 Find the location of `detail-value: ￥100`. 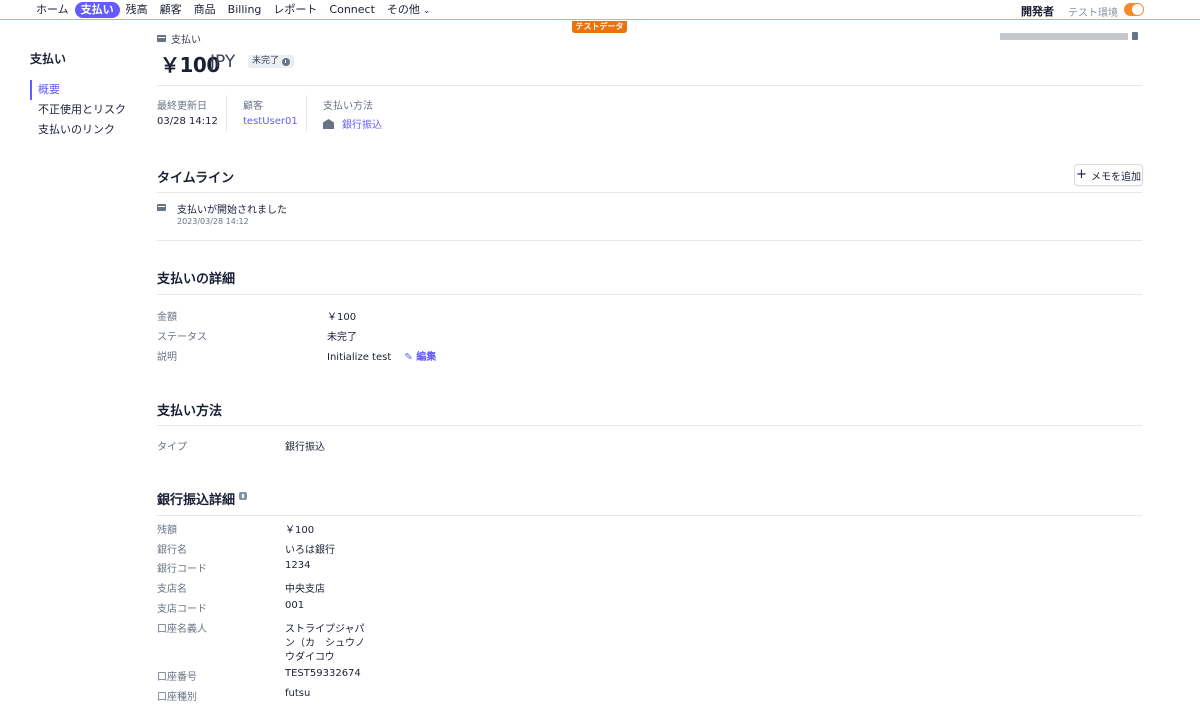

detail-value: ￥100 is located at coordinates (342, 317).